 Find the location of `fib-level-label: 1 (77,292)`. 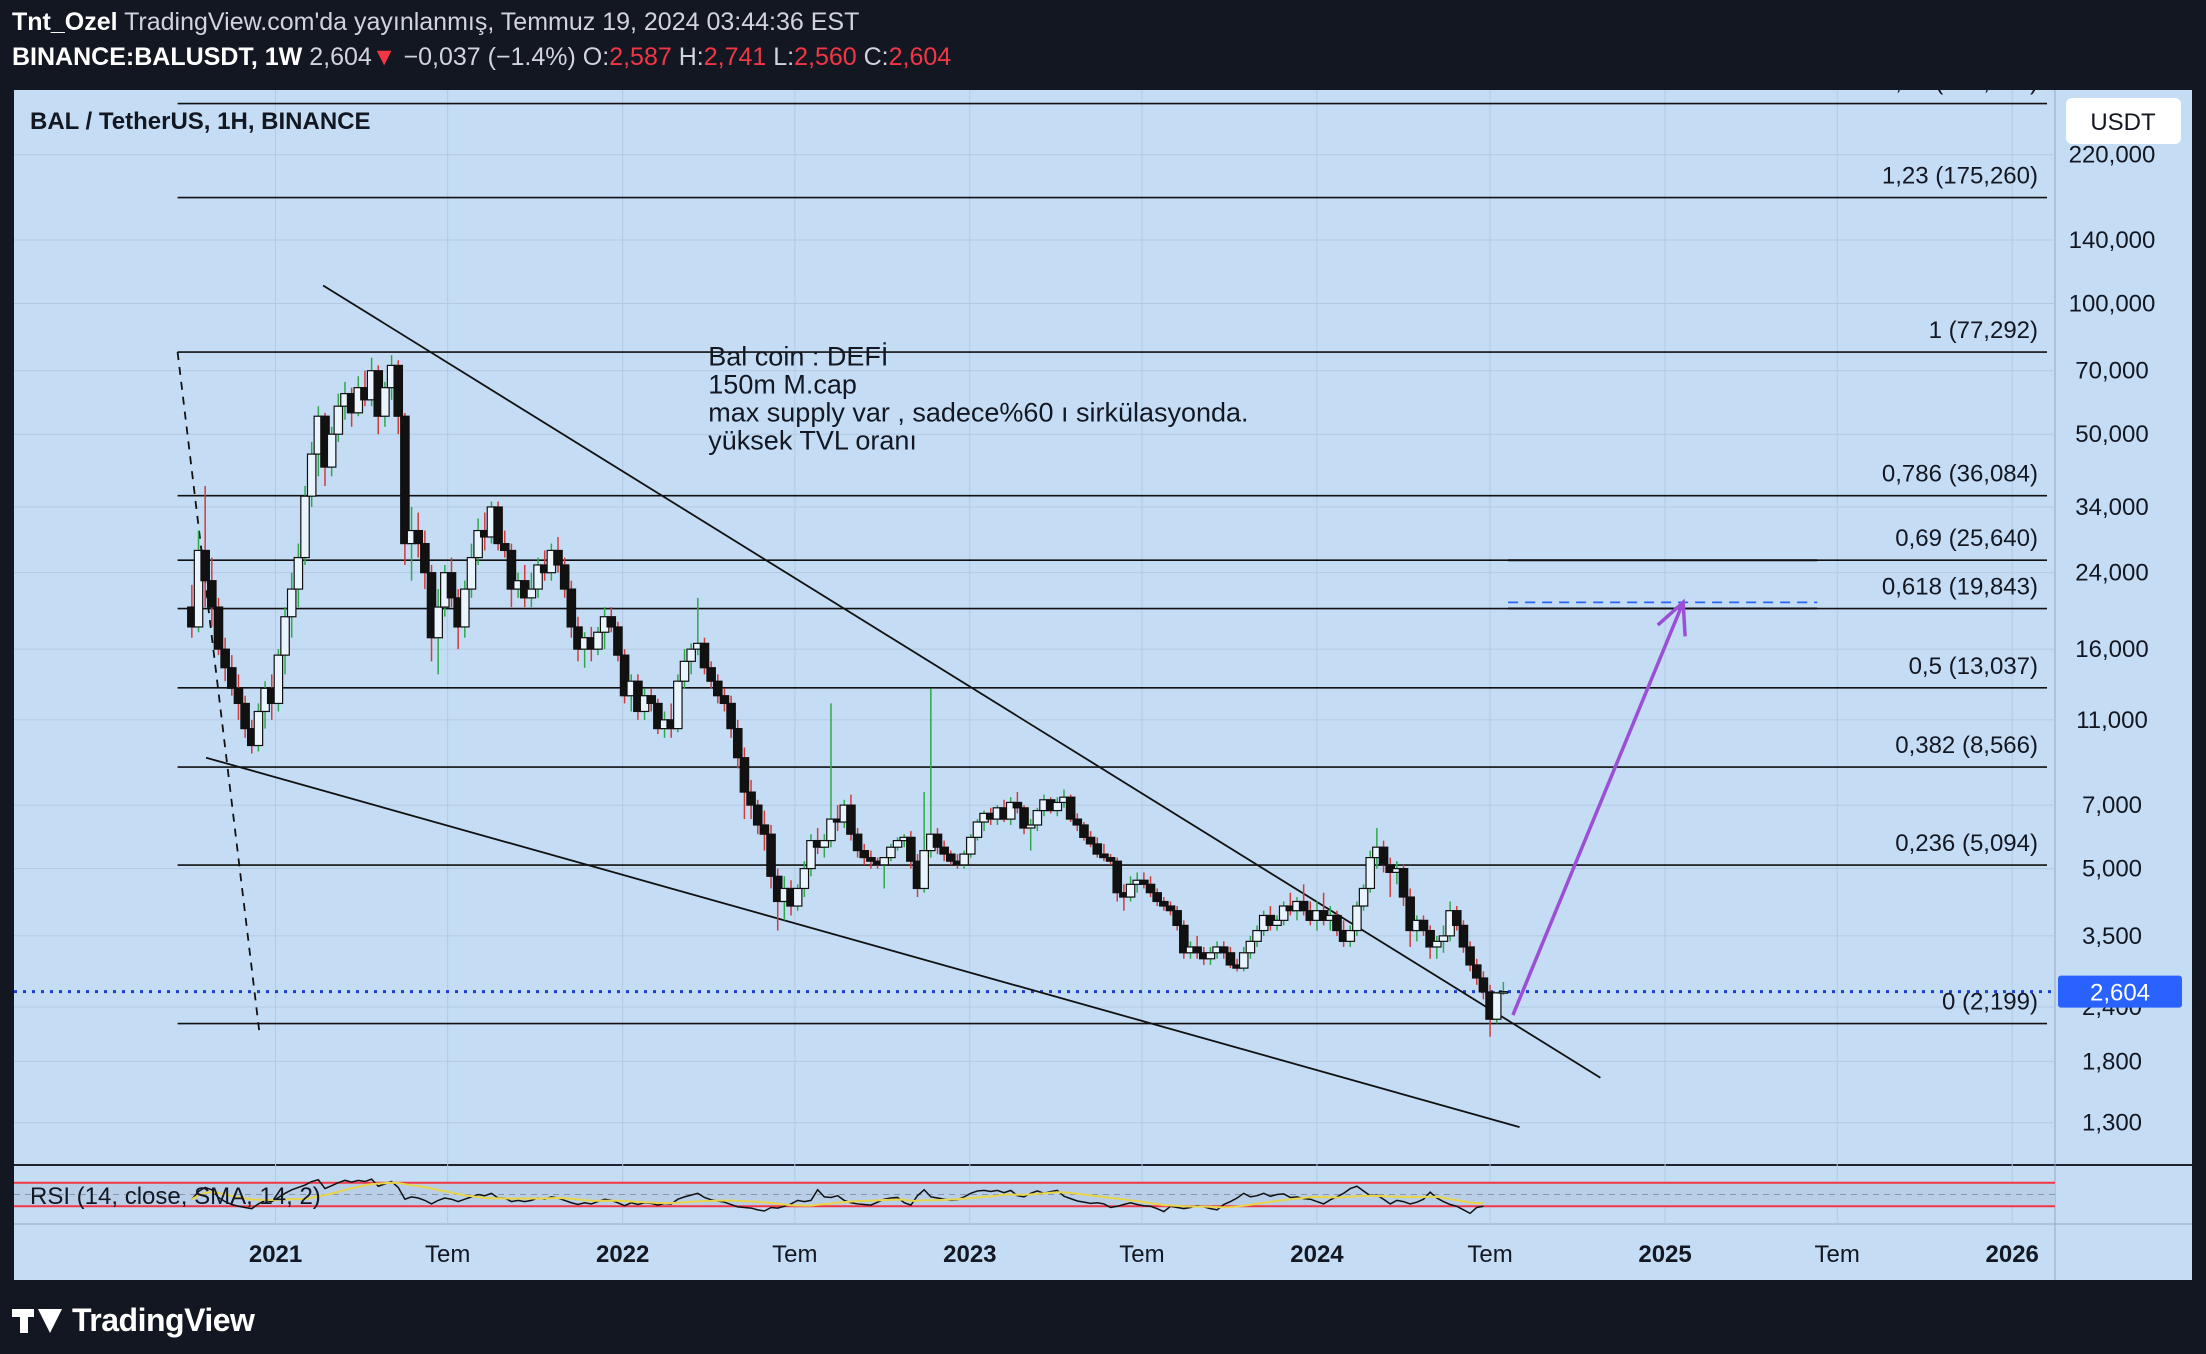

fib-level-label: 1 (77,292) is located at coordinates (1983, 330).